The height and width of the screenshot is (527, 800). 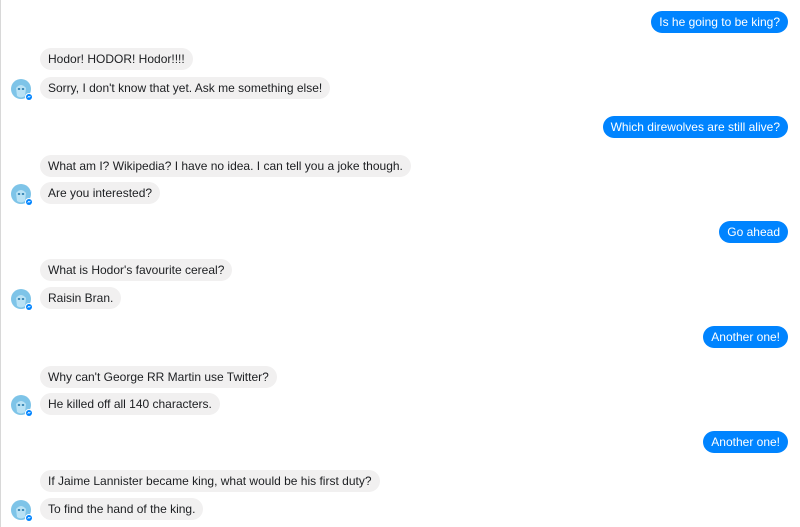 What do you see at coordinates (100, 193) in the screenshot?
I see `incoming-message-bubble: Are you interested?` at bounding box center [100, 193].